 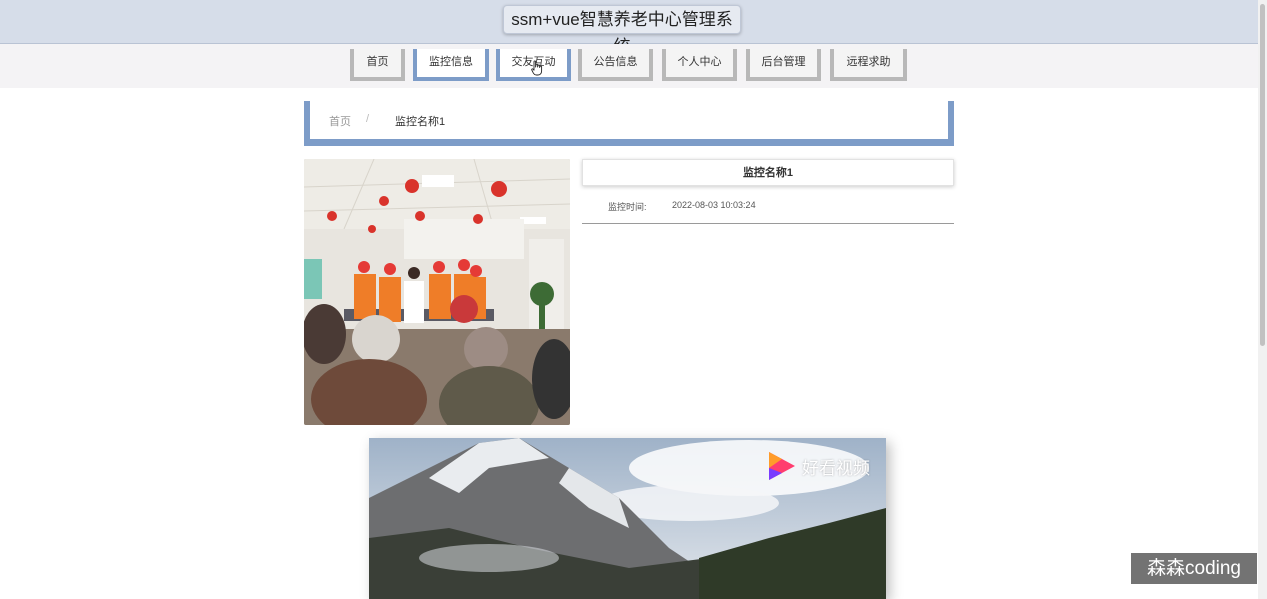 What do you see at coordinates (622, 30) in the screenshot?
I see `site-title: ssm+vue智慧养老中心管理系统` at bounding box center [622, 30].